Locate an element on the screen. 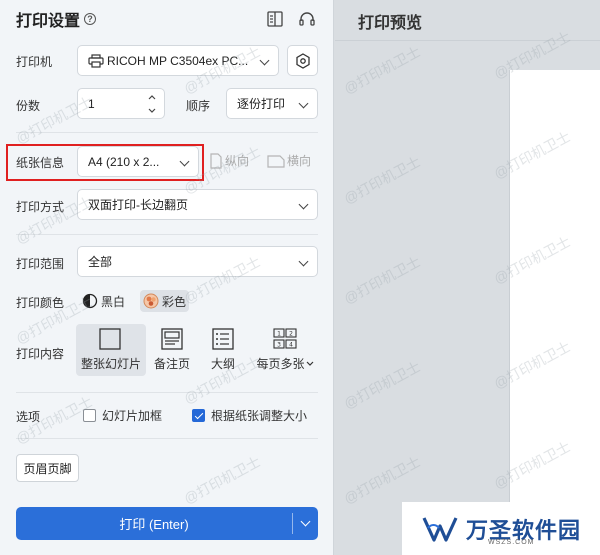 Image resolution: width=600 pixels, height=555 pixels. outline-label: 大纲 is located at coordinates (222, 364).